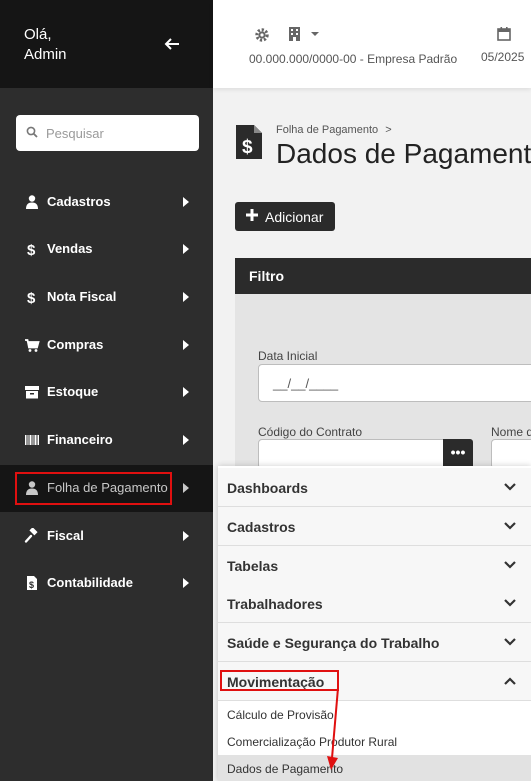 This screenshot has height=781, width=531. What do you see at coordinates (327, 130) in the screenshot?
I see `breadcrumb-link: Folha de Pagamento` at bounding box center [327, 130].